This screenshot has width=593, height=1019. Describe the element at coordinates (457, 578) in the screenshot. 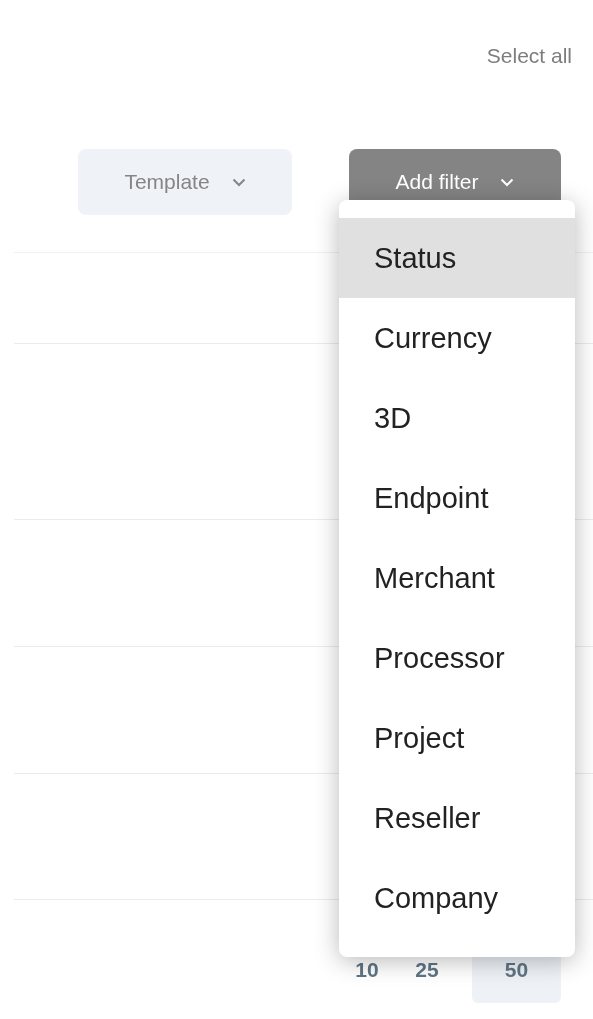

I see `filter-menu-item: Merchant` at that location.